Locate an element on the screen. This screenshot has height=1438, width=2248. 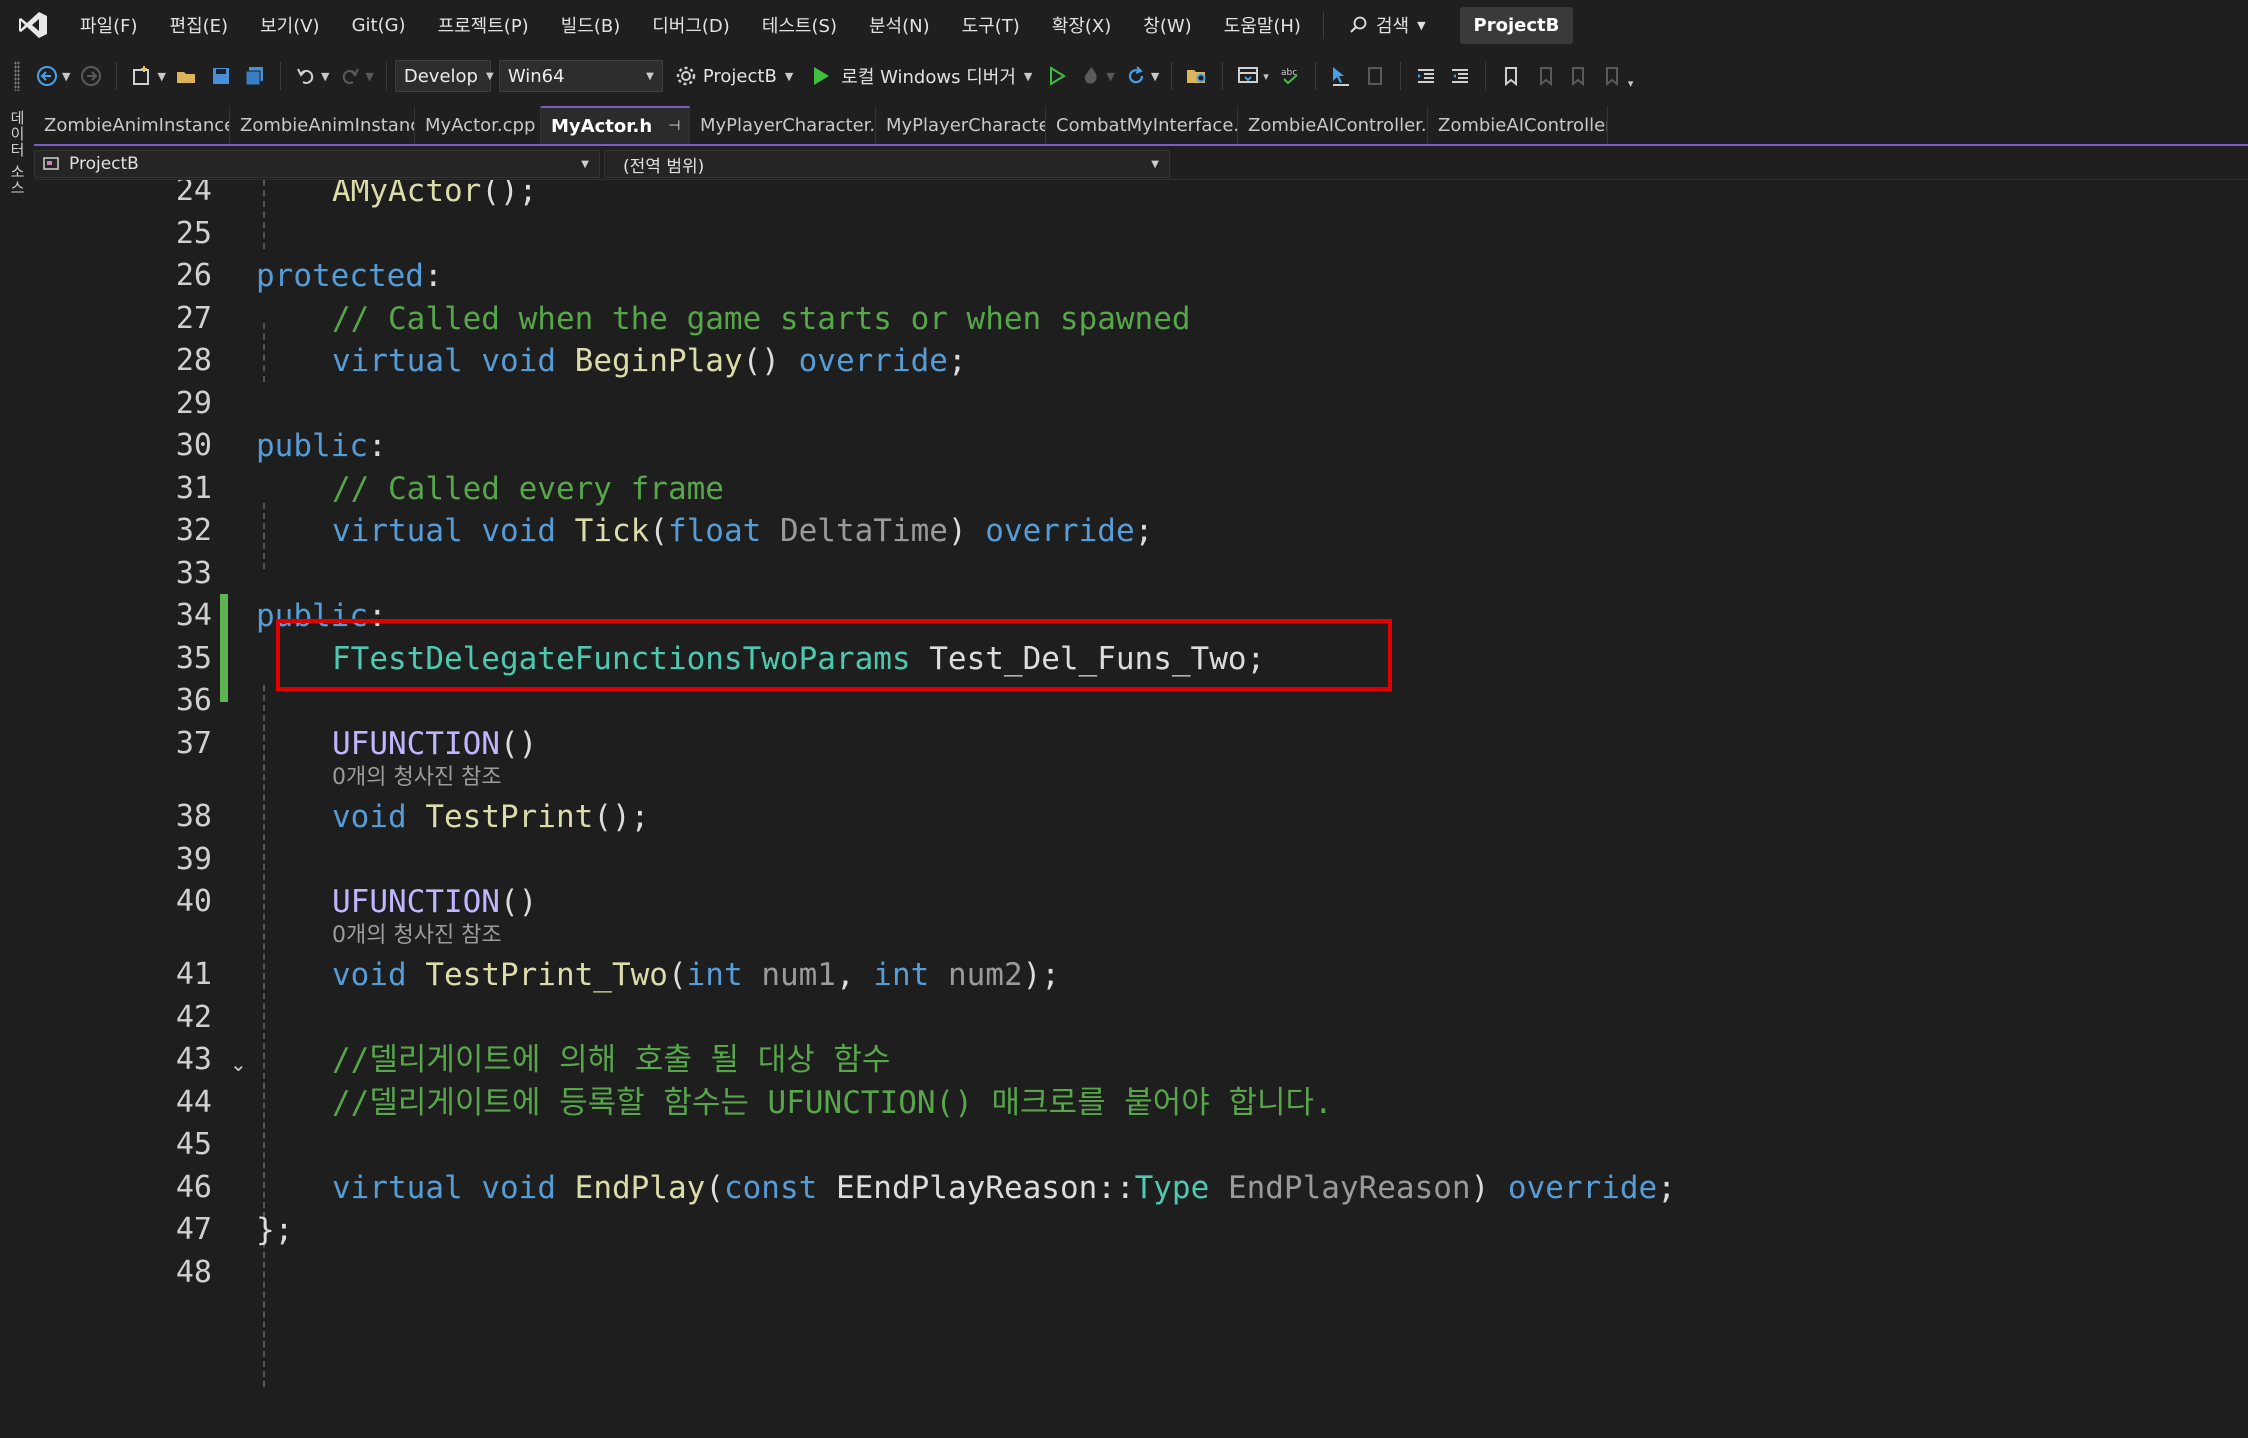
startup-project-button: ProjectB ▼ is located at coordinates (736, 76).